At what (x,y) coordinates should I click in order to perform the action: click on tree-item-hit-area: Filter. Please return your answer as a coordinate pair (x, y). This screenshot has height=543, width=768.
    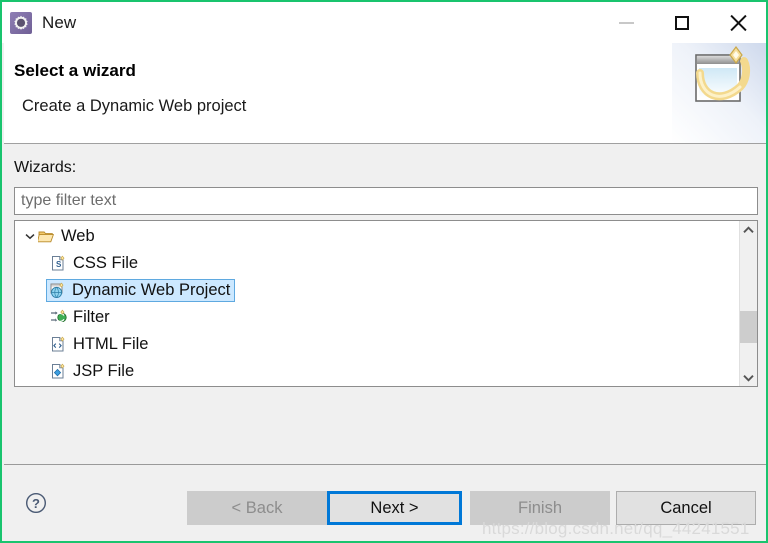
    Looking at the image, I should click on (80, 317).